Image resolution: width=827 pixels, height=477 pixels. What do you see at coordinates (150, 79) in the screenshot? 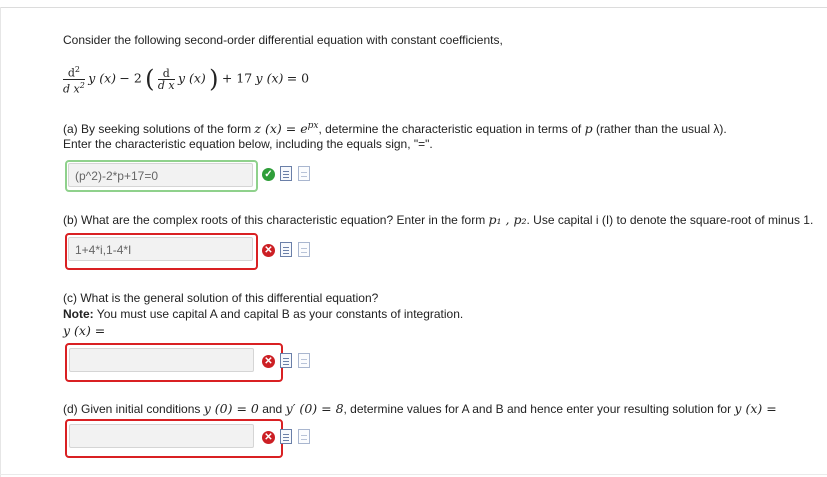
I see `eq-open-paren: (` at bounding box center [150, 79].